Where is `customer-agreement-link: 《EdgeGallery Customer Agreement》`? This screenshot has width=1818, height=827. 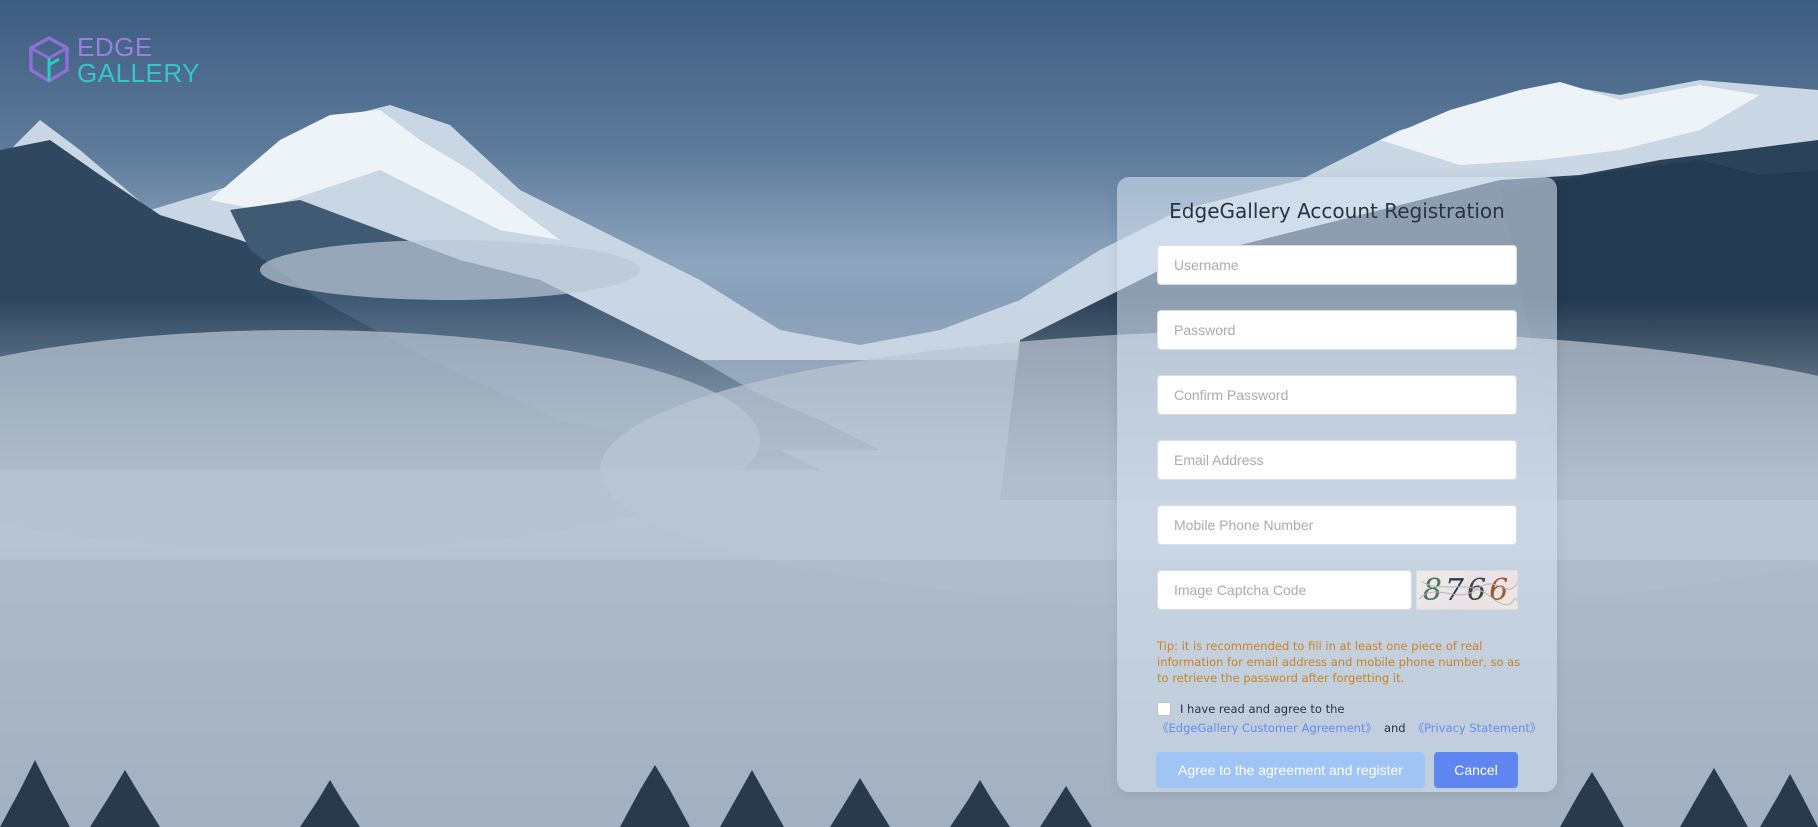
customer-agreement-link: 《EdgeGallery Customer Agreement》 is located at coordinates (1267, 728).